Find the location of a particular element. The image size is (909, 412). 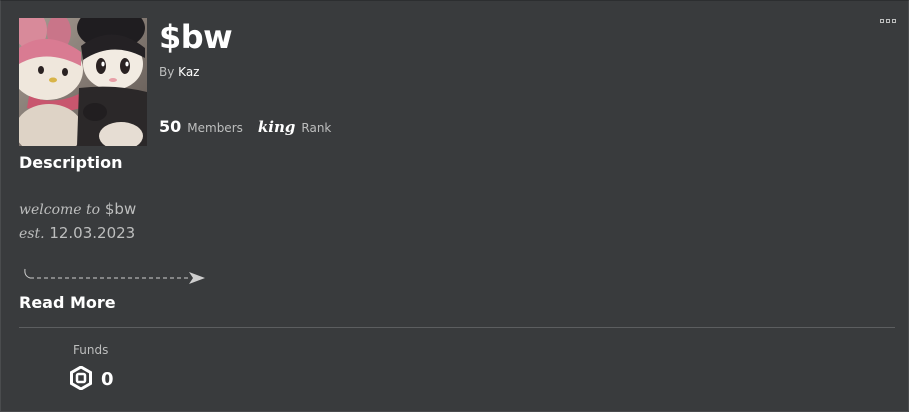

dashed-arrow-icon is located at coordinates (114, 279).